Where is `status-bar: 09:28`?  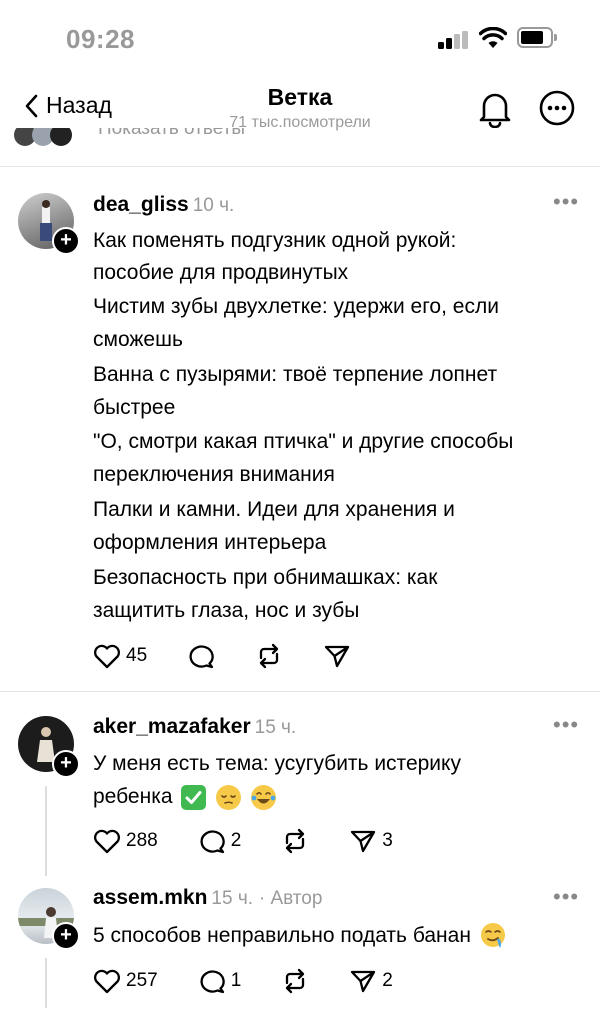 status-bar: 09:28 is located at coordinates (300, 40).